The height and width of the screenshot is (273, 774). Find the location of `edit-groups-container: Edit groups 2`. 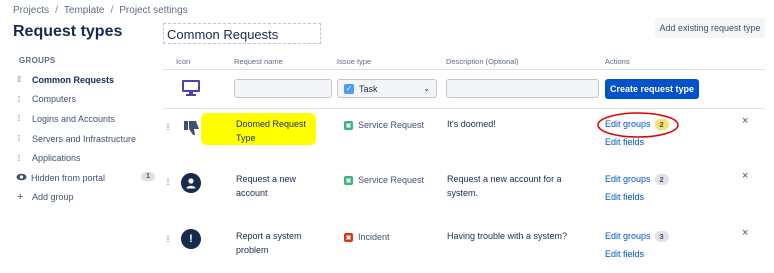

edit-groups-container: Edit groups 2 is located at coordinates (637, 179).